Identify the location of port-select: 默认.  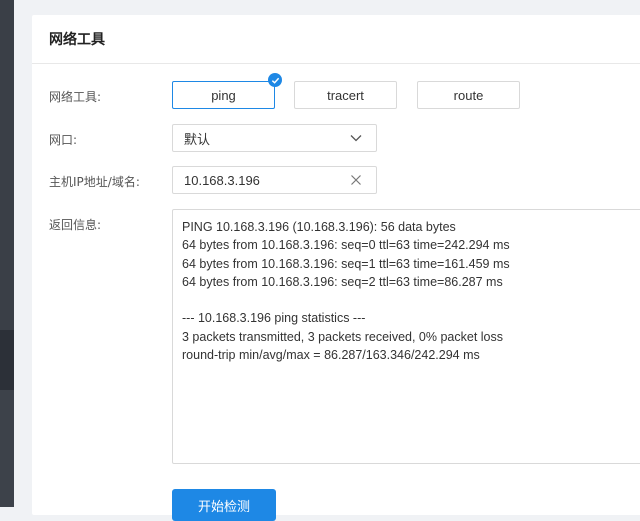
(274, 138).